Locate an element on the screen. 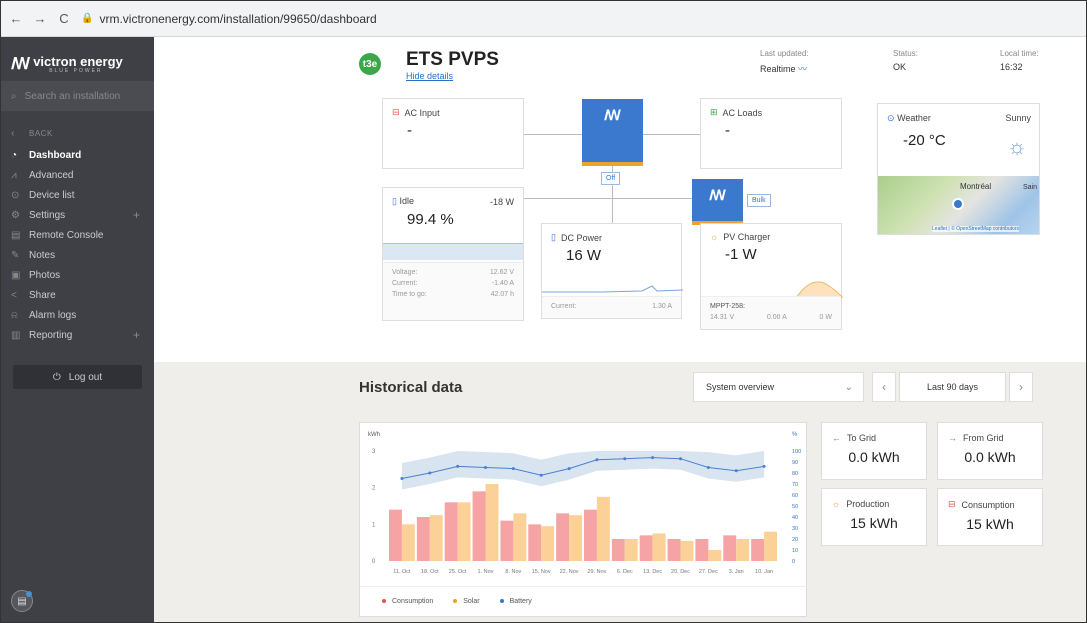 The height and width of the screenshot is (623, 1087). dc-current: 1.30 A is located at coordinates (662, 306).